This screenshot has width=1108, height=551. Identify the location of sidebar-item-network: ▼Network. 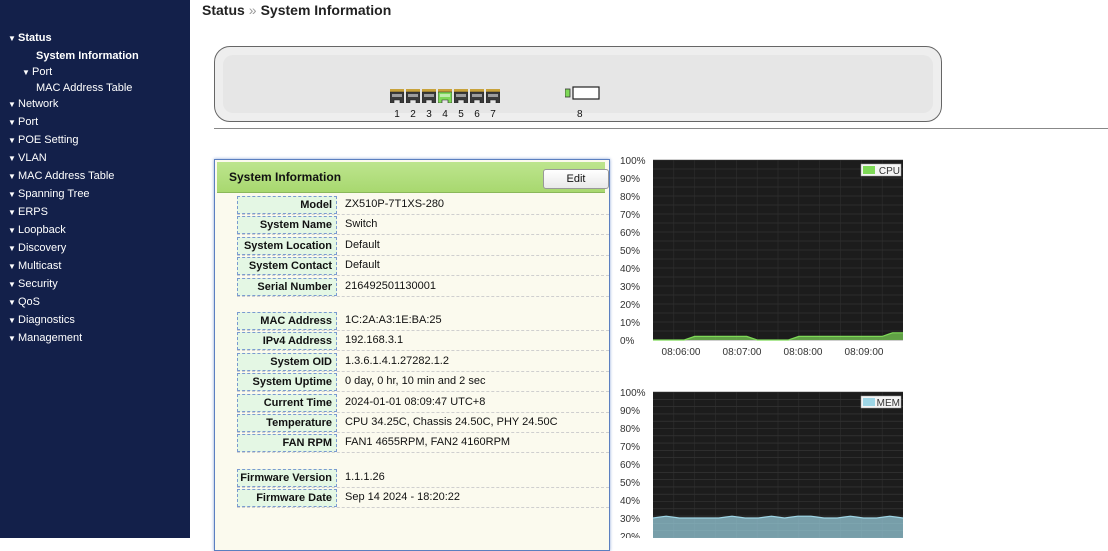
(32, 104).